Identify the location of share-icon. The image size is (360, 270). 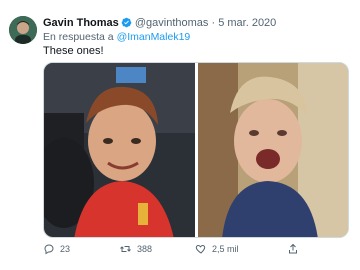
(293, 249).